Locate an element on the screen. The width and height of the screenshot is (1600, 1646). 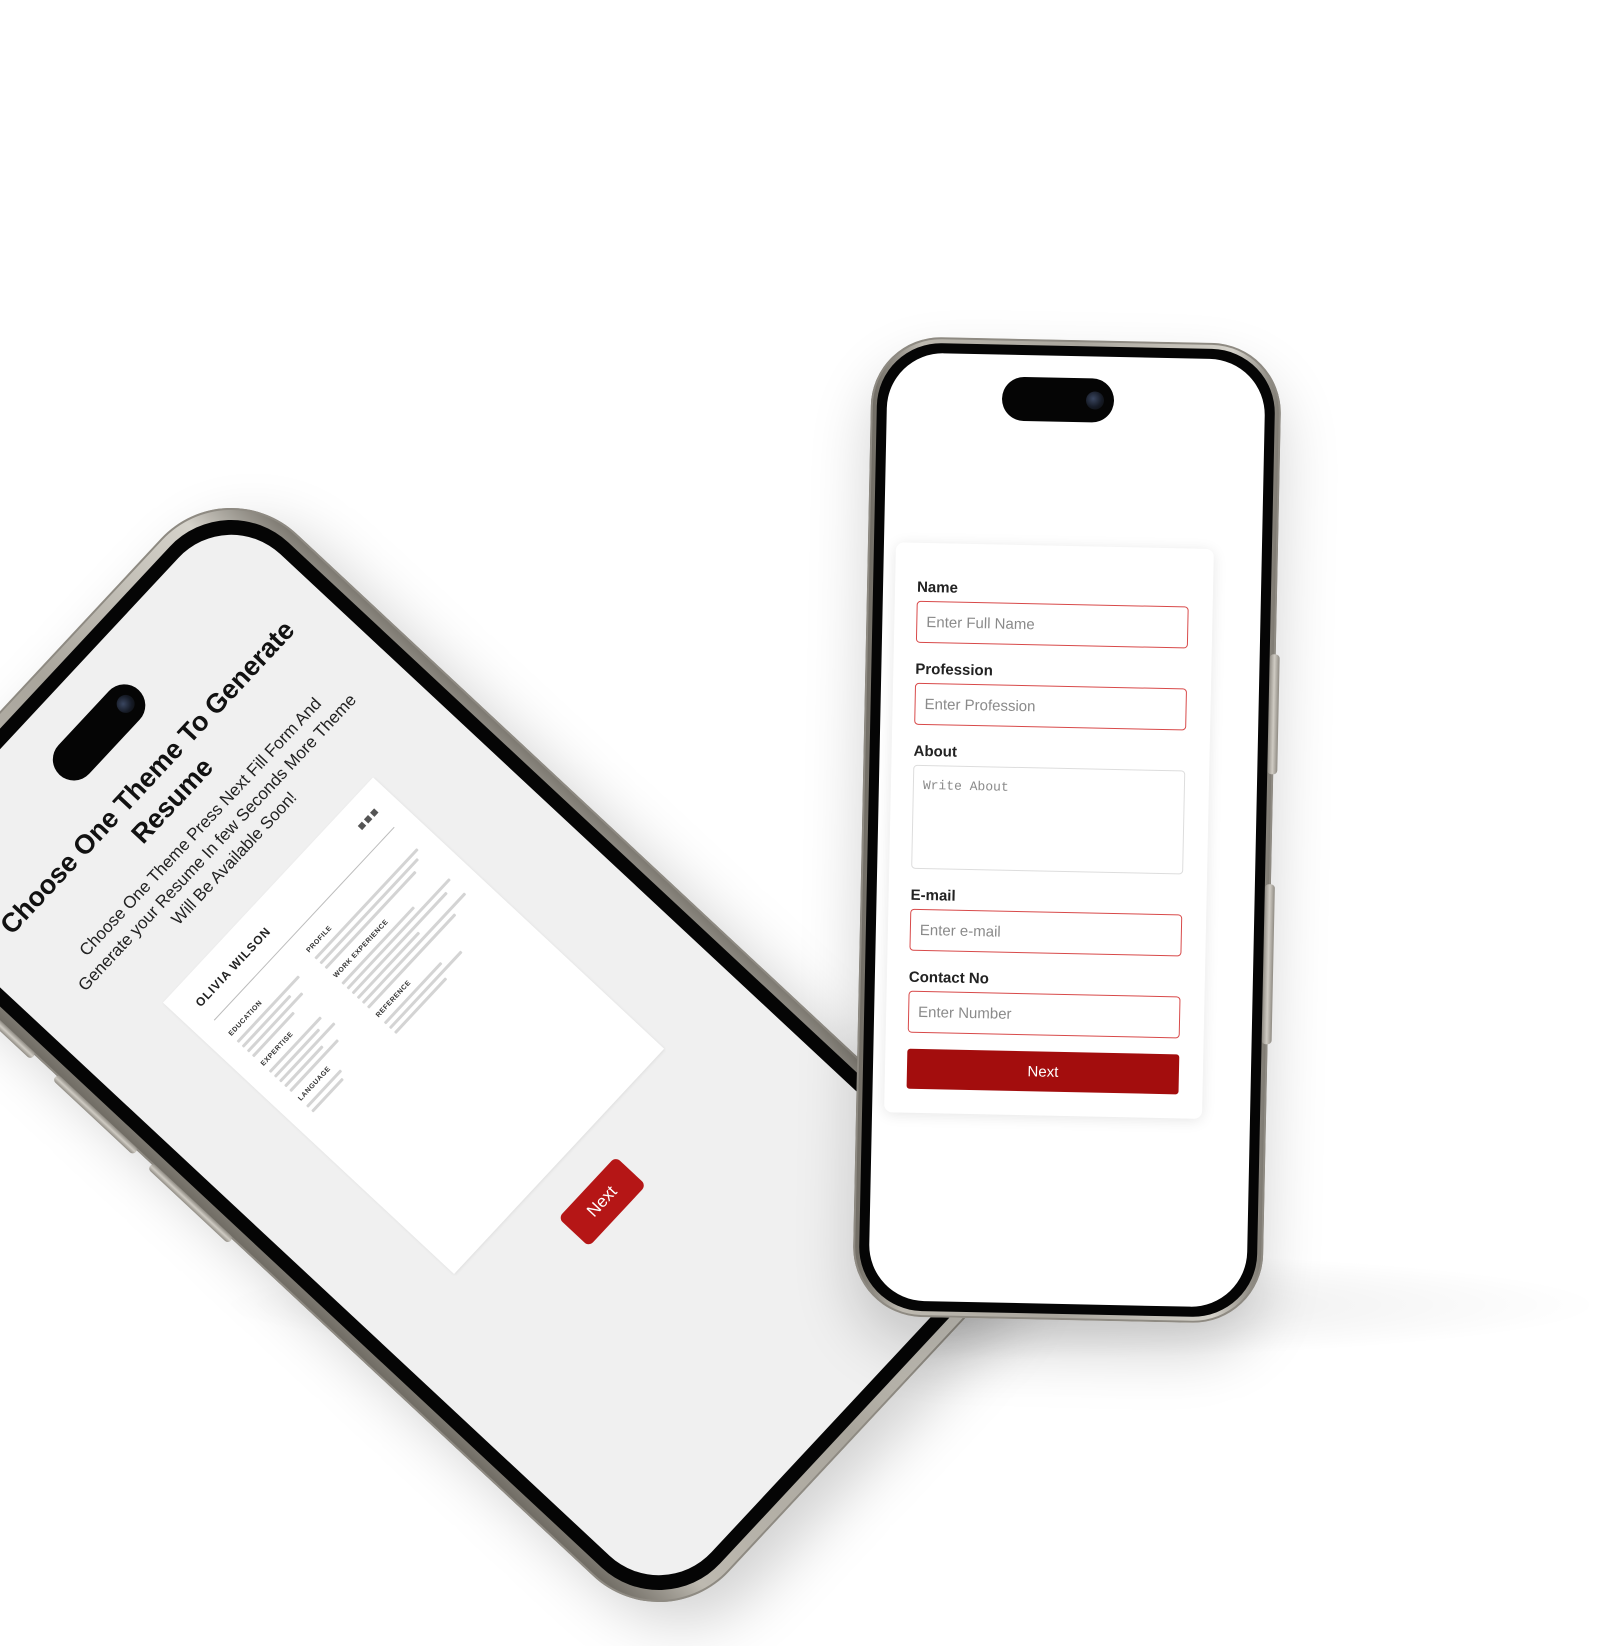
profession-label: Profession is located at coordinates (954, 670).